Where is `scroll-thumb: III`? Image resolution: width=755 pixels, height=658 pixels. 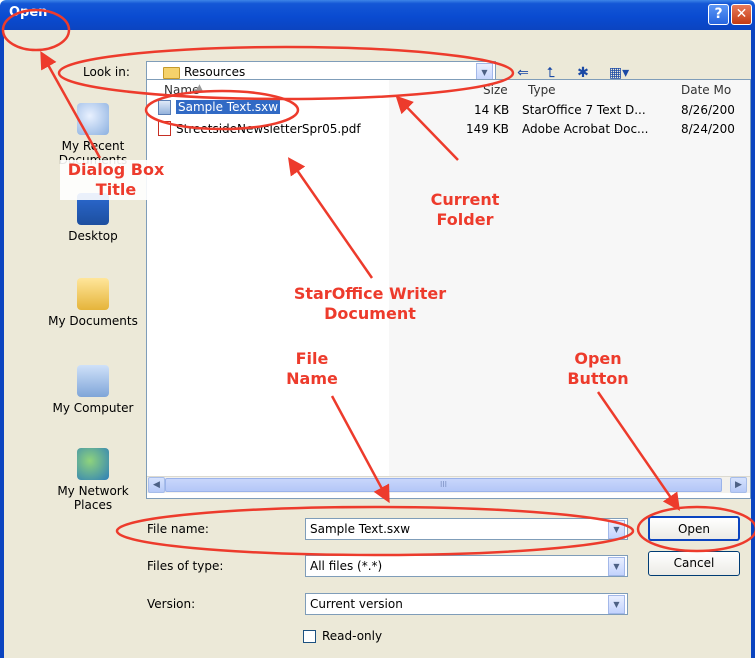
scroll-thumb: III is located at coordinates (443, 485).